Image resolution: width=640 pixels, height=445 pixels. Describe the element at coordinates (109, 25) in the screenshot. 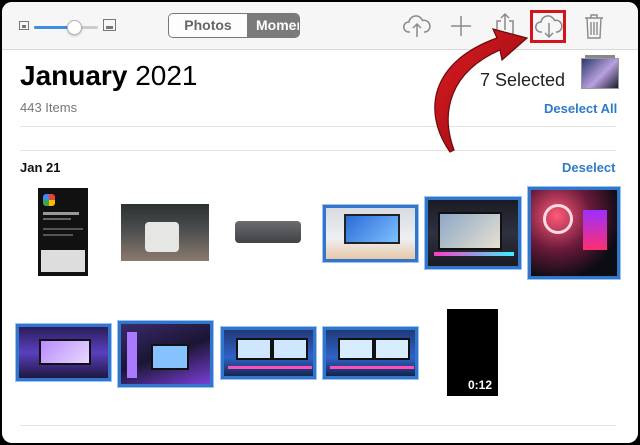

I see `large-photo-icon` at that location.